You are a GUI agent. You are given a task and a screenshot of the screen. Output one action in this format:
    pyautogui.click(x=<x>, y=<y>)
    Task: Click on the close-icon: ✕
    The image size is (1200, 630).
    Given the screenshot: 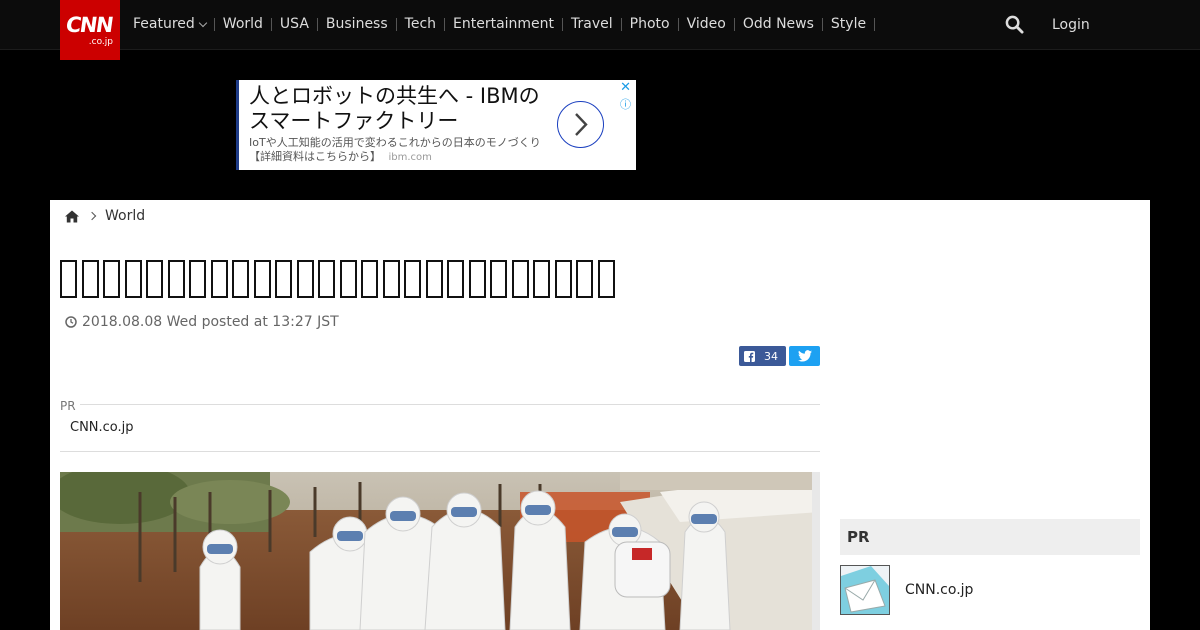 What is the action you would take?
    pyautogui.click(x=625, y=87)
    